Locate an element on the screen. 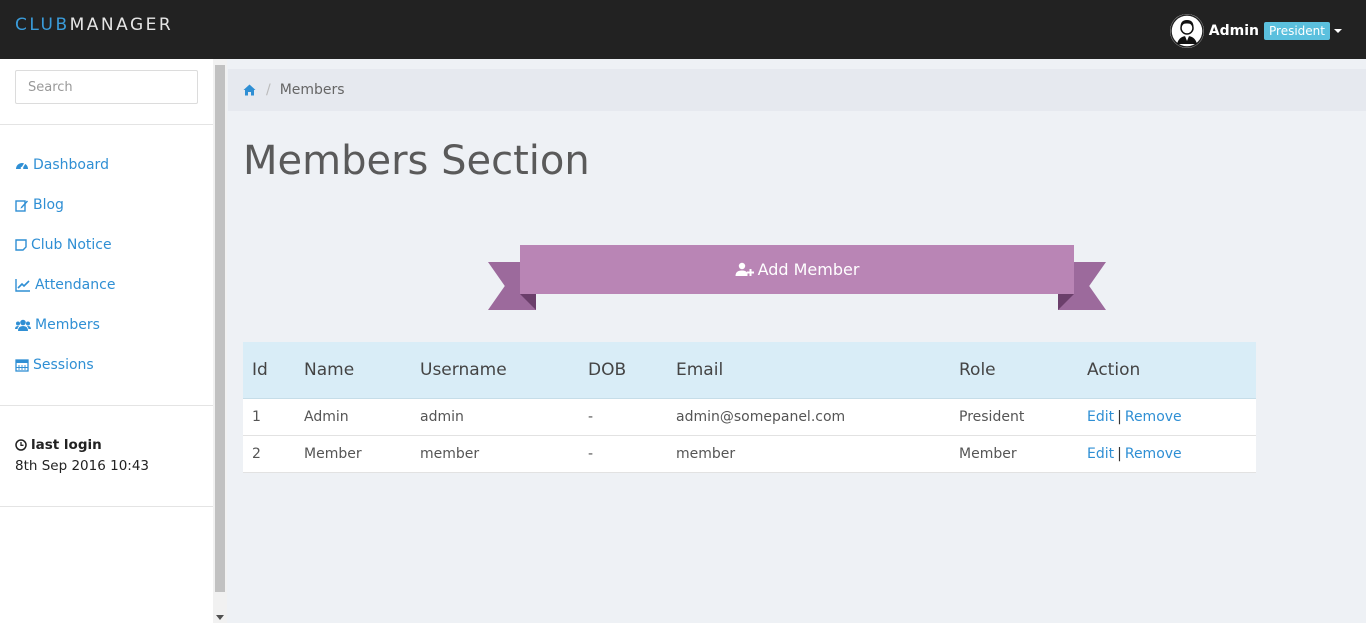 The width and height of the screenshot is (1366, 623). column-header-id: Id is located at coordinates (269, 370).